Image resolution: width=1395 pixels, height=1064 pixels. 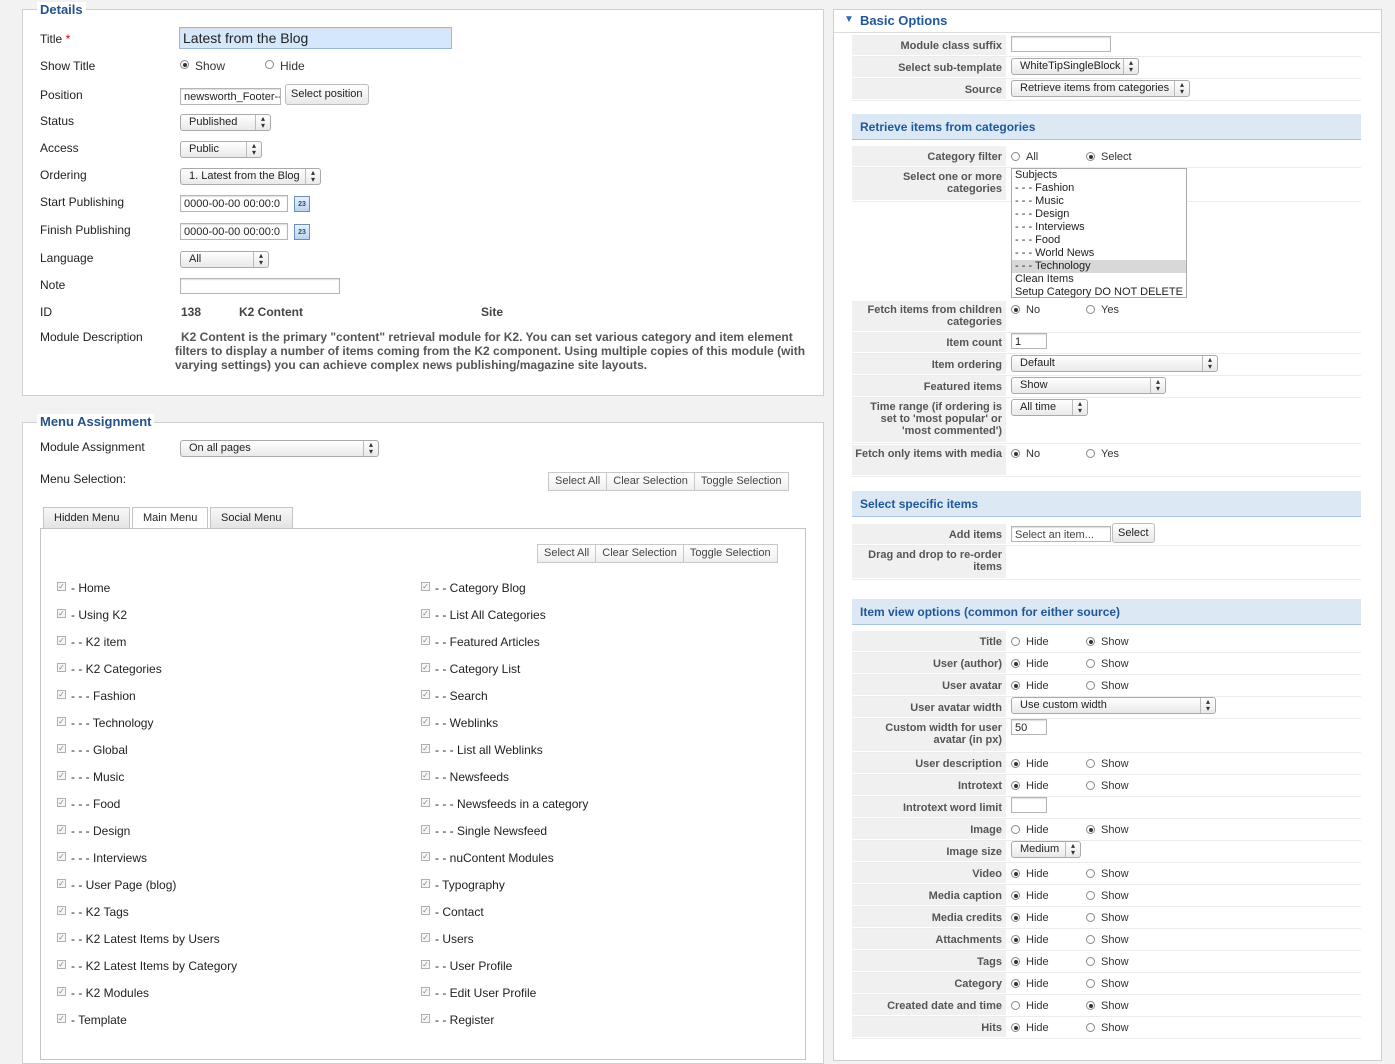 What do you see at coordinates (1114, 363) in the screenshot?
I see `item-ordering-select: Default ▴ ▾` at bounding box center [1114, 363].